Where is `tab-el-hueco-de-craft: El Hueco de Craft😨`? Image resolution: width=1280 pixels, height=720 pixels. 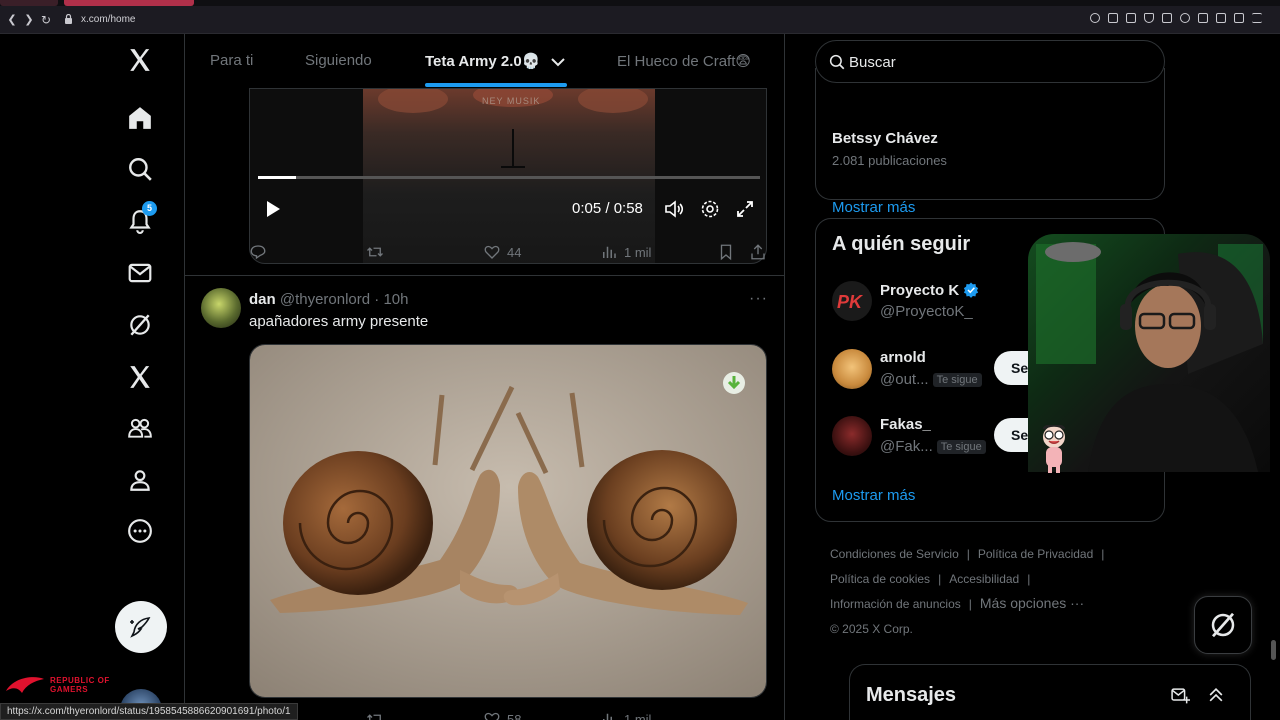
tab-el-hueco-de-craft: El Hueco de Craft😨 is located at coordinates (684, 61).